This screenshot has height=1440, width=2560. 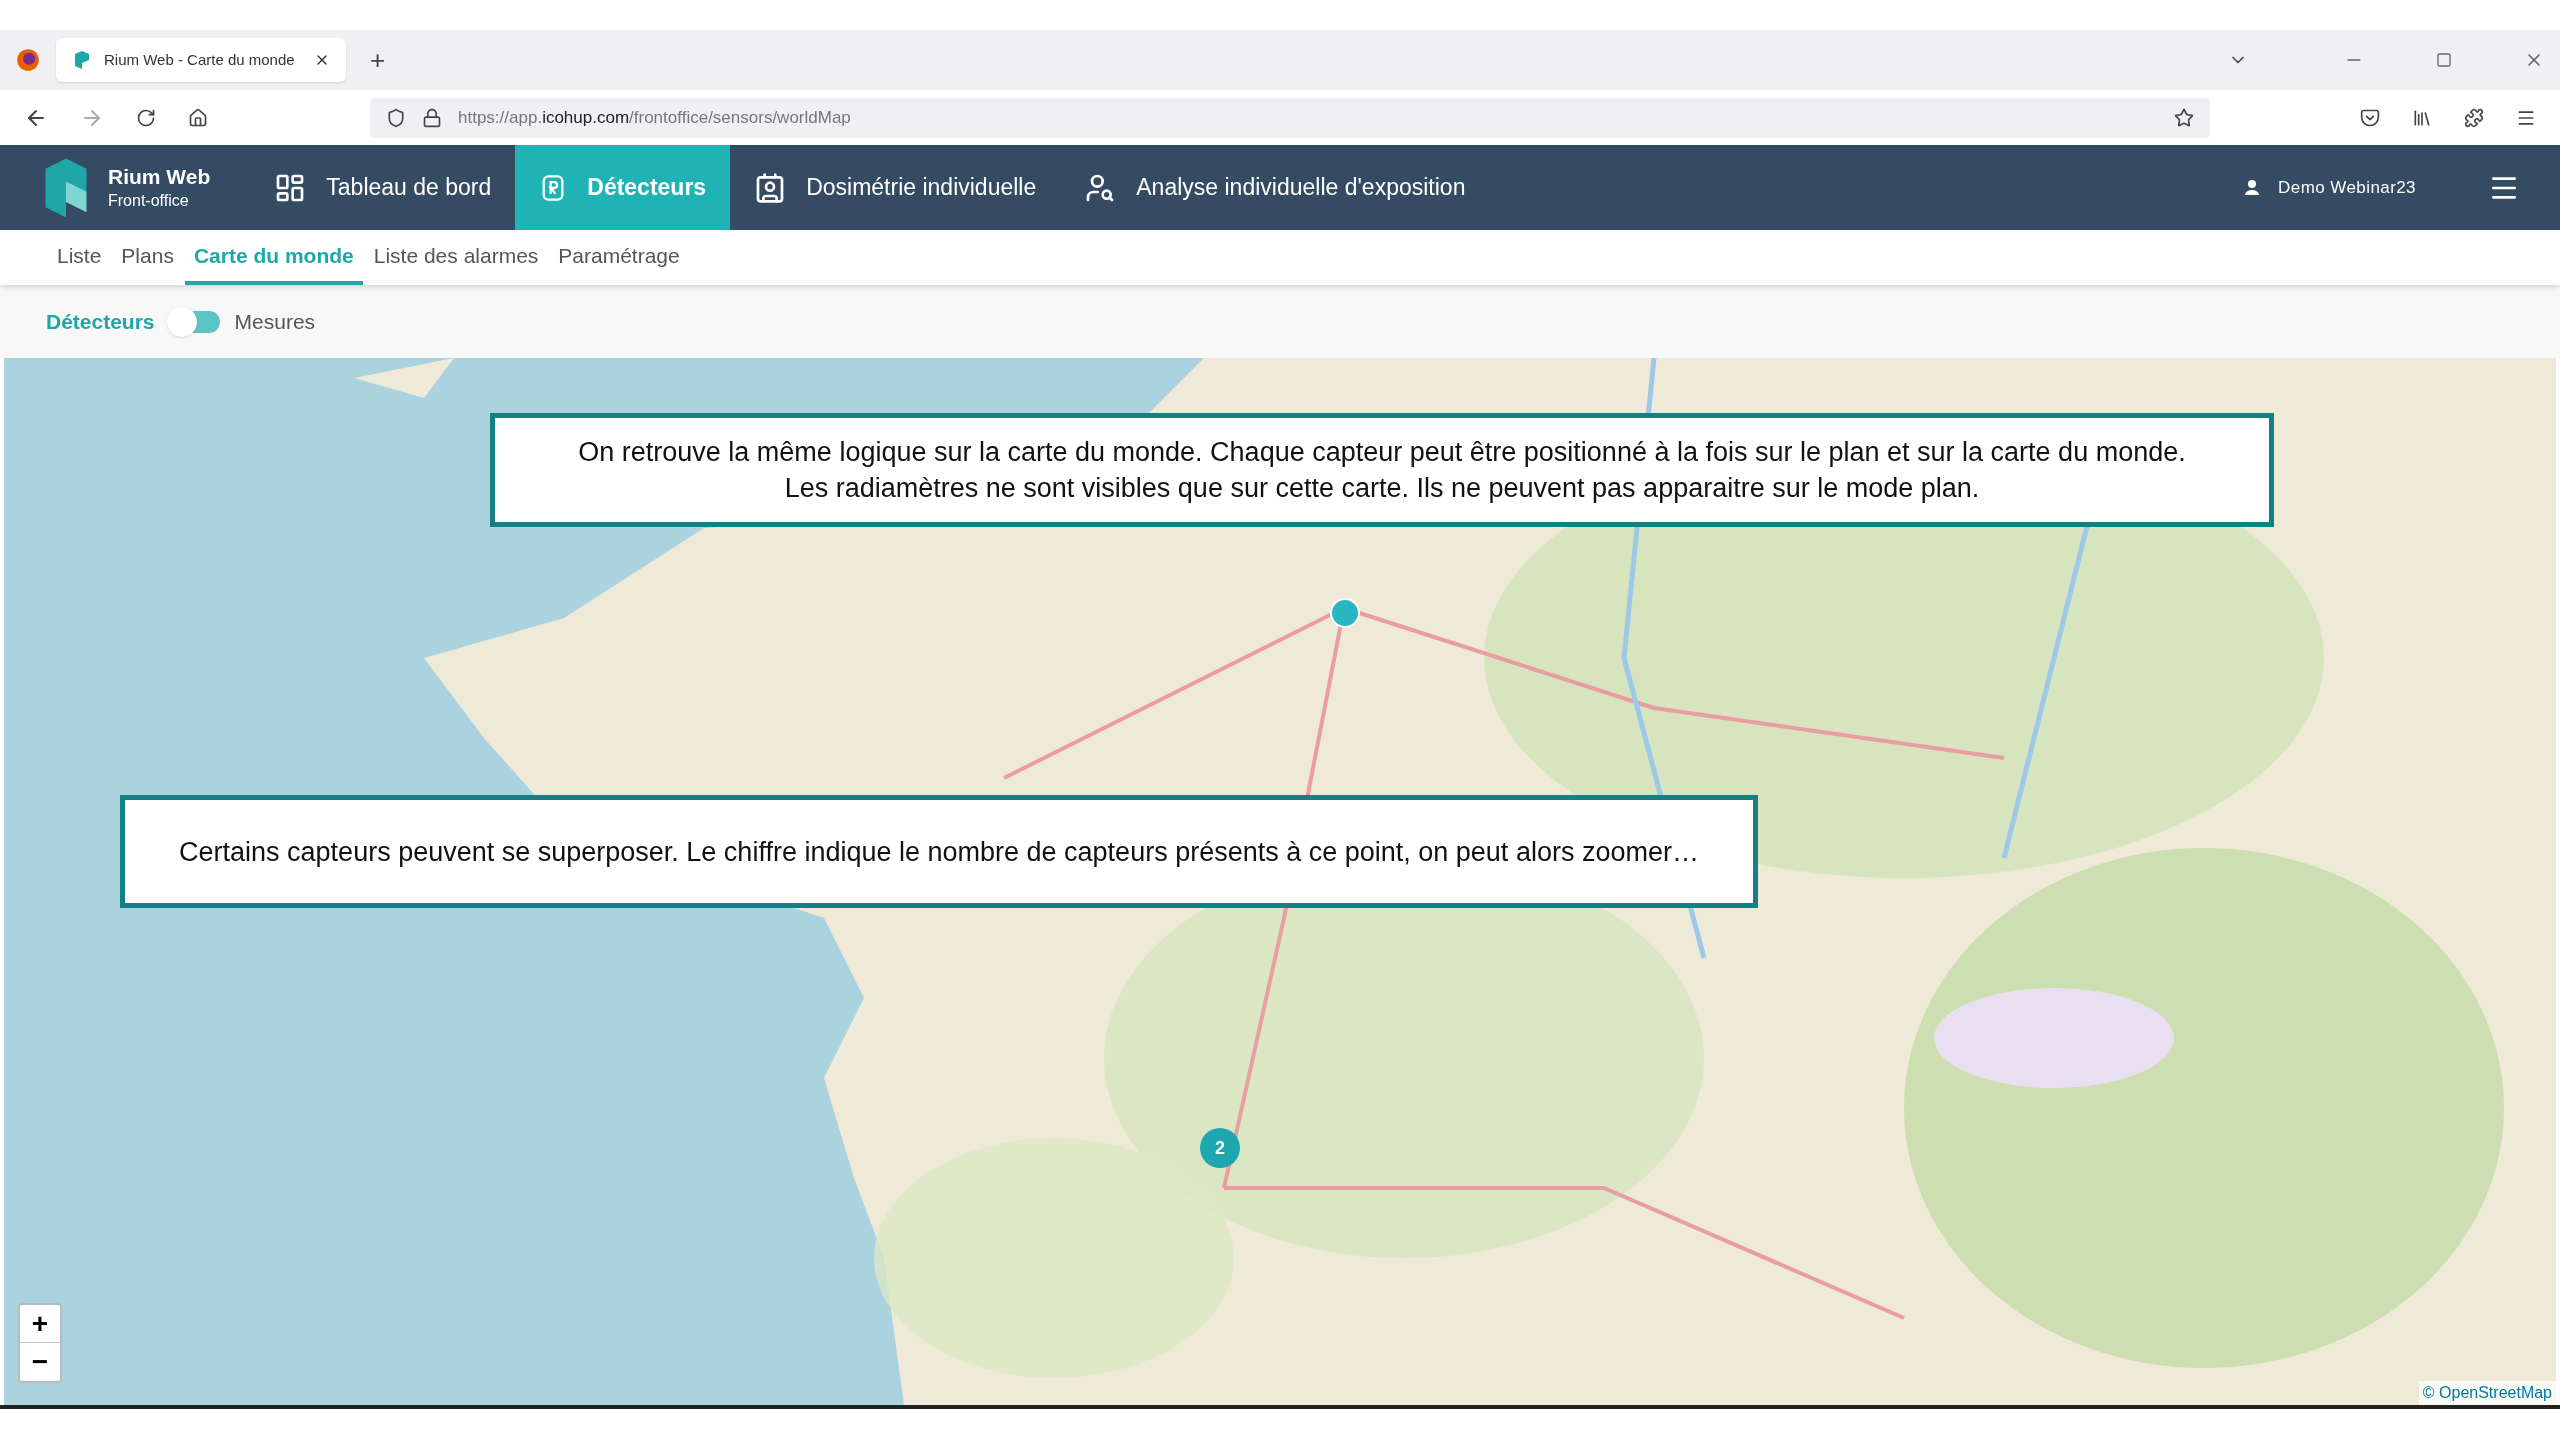 I want to click on restore-icon, so click(x=2444, y=60).